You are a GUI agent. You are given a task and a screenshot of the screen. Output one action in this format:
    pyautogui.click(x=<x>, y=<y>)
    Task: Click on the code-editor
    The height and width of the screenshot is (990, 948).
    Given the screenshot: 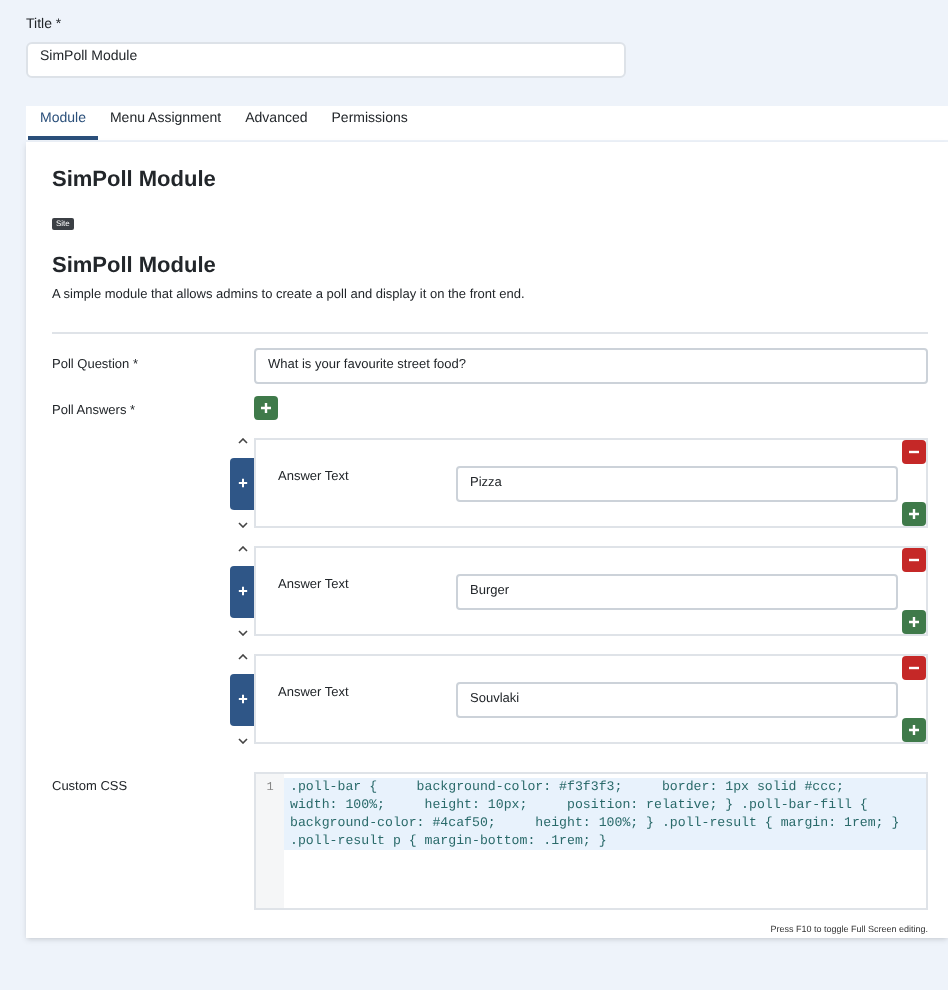 What is the action you would take?
    pyautogui.click(x=591, y=841)
    